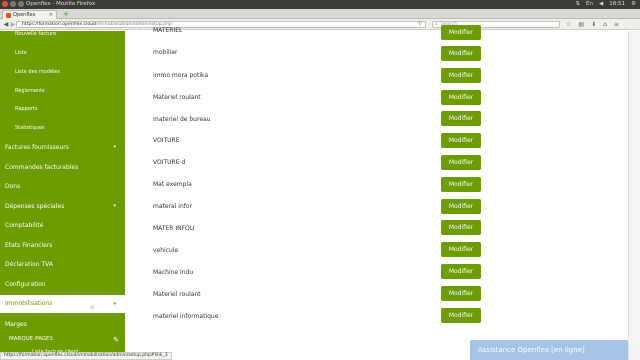 The height and width of the screenshot is (360, 640). Describe the element at coordinates (173, 272) in the screenshot. I see `list-item-label: Machine Indu` at that location.